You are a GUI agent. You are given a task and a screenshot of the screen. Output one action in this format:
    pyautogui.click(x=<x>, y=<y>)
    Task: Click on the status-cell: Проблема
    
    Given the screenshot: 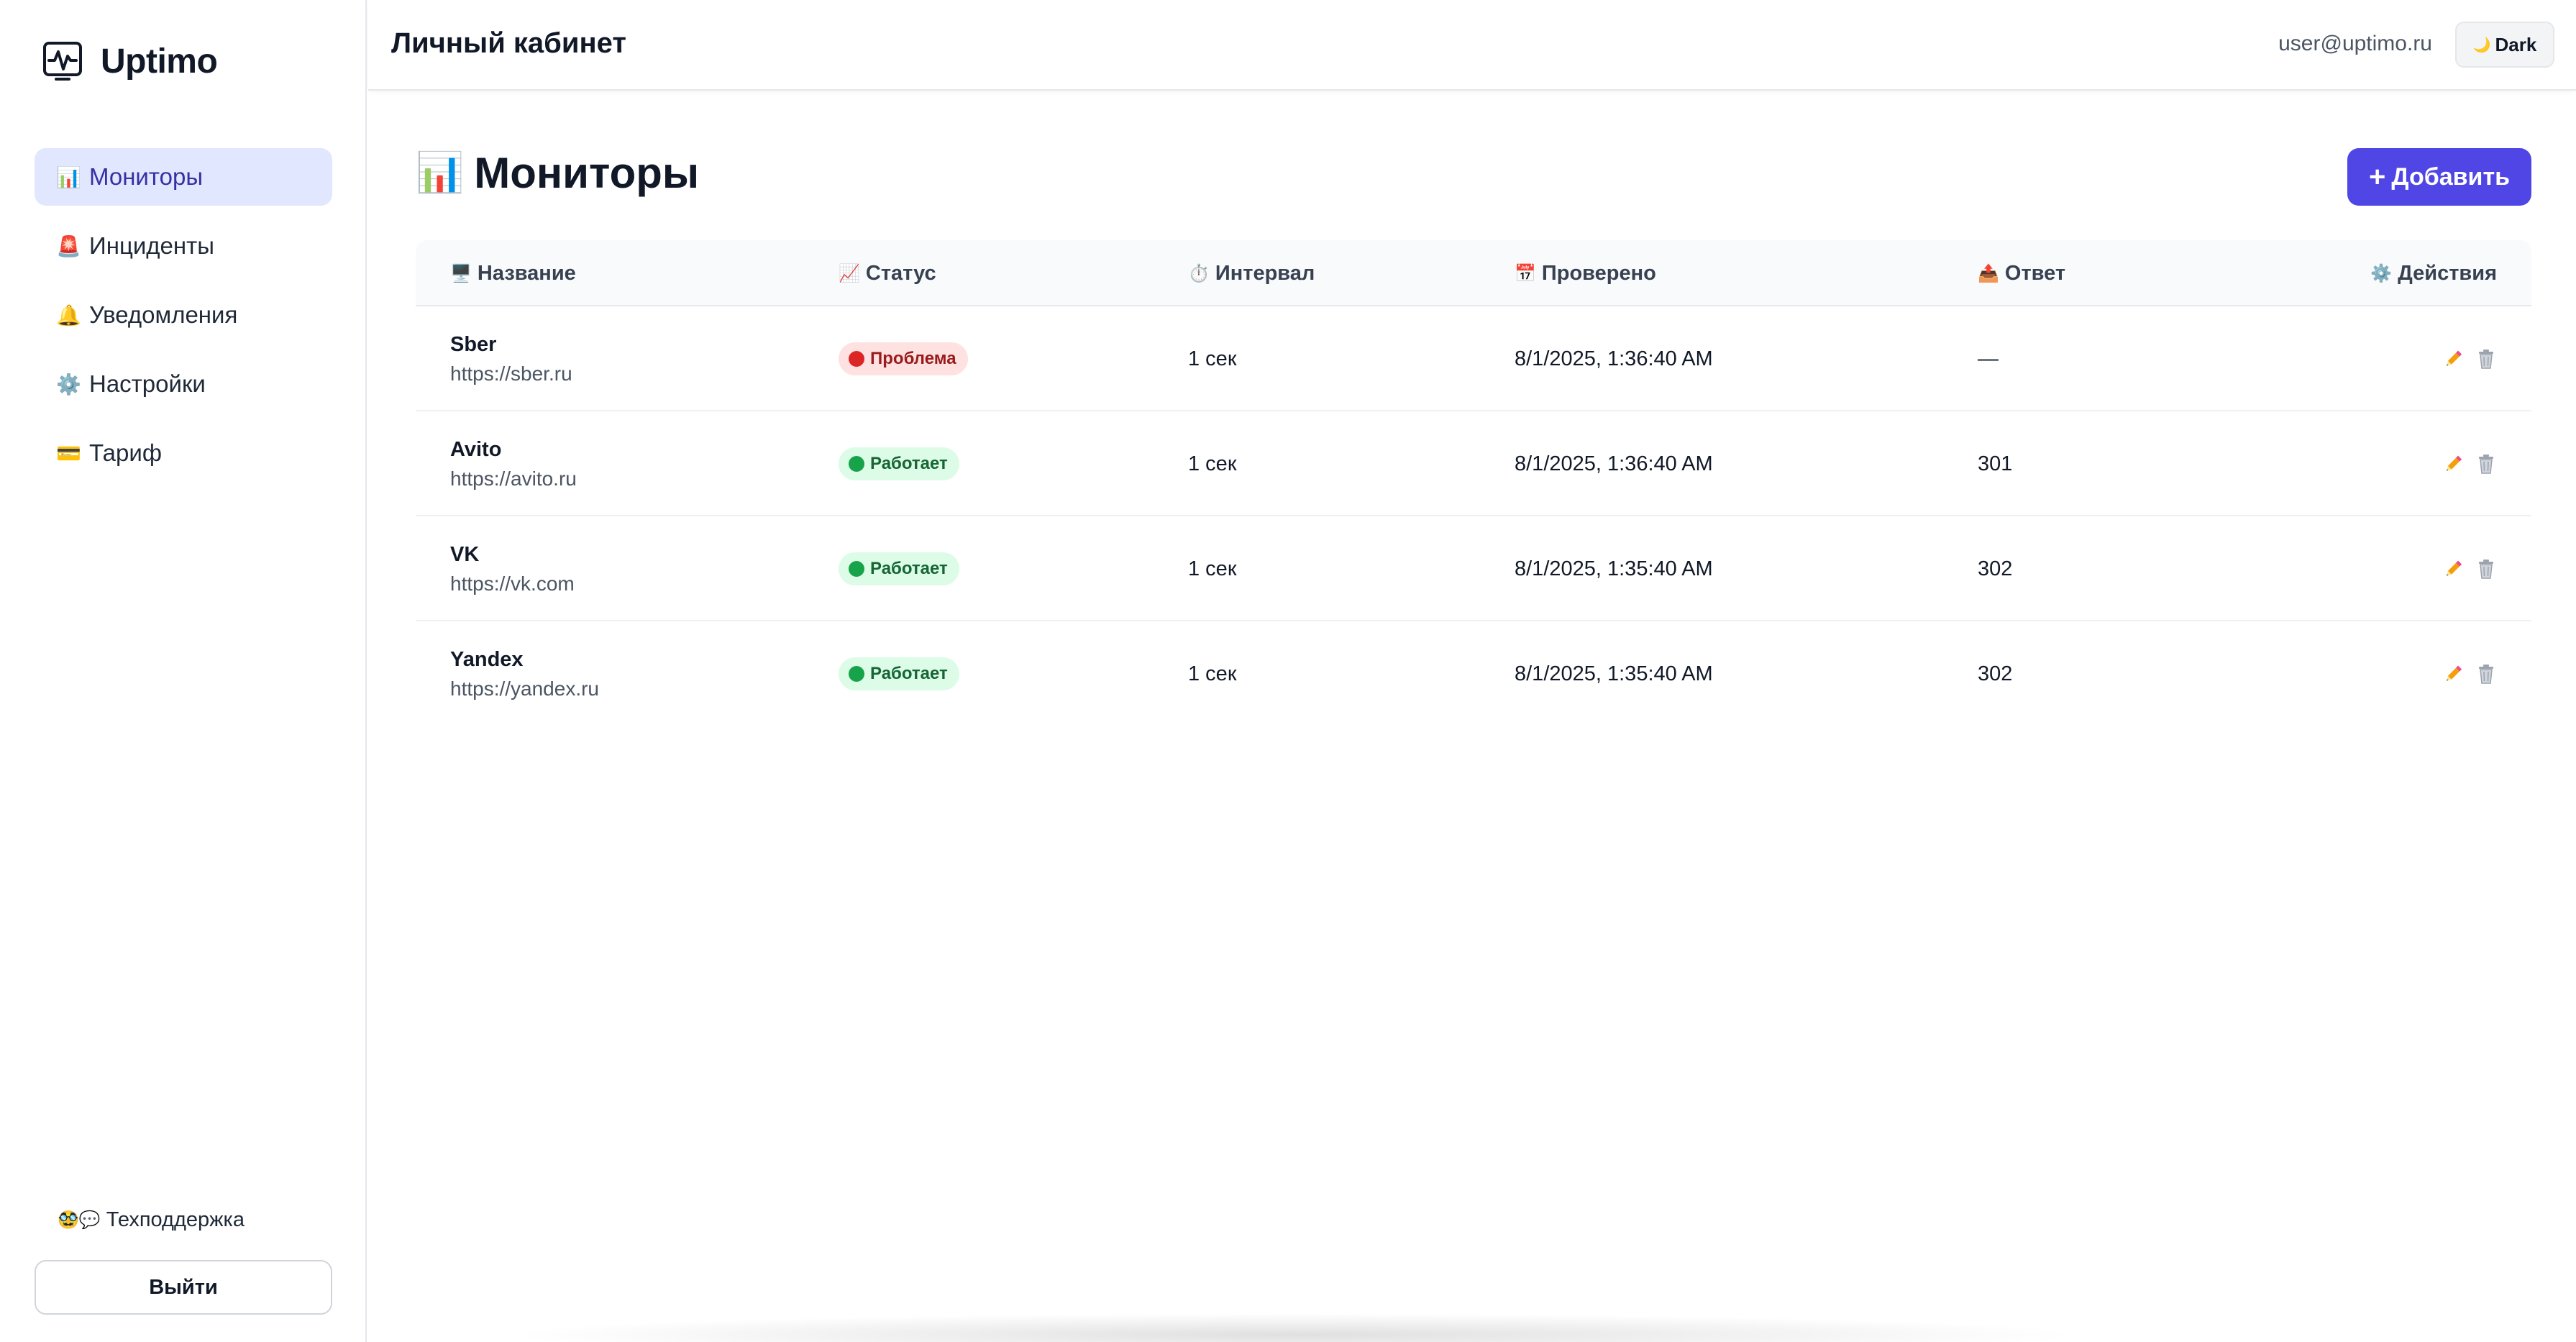 What is the action you would take?
    pyautogui.click(x=903, y=358)
    